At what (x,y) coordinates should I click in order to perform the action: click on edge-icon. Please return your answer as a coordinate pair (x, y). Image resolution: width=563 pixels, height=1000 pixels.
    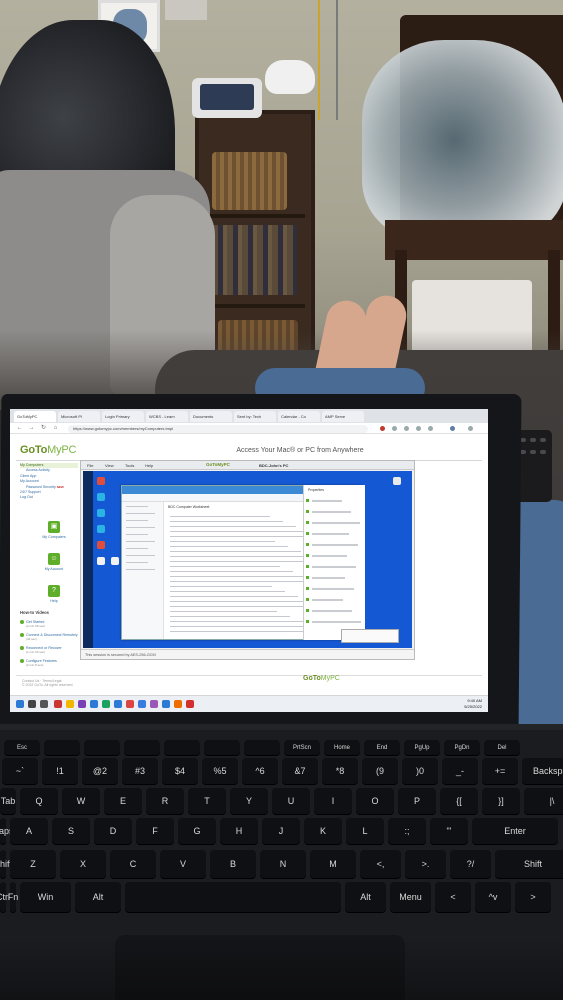
    Looking at the image, I should click on (101, 513).